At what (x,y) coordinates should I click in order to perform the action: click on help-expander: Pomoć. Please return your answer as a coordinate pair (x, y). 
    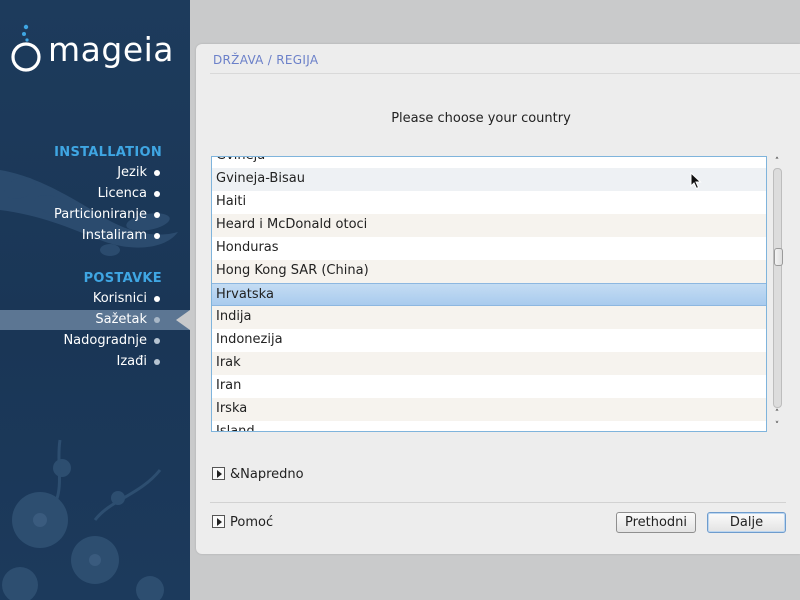
    Looking at the image, I should click on (242, 523).